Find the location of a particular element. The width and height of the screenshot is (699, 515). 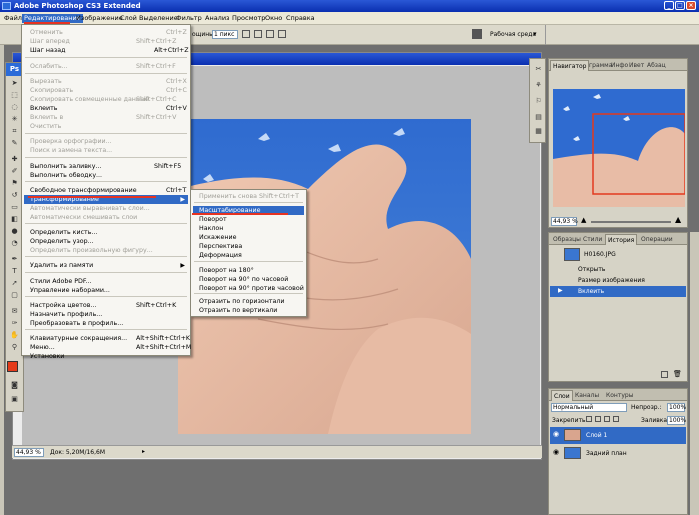

transform-menu-item: Перспектива is located at coordinates (248, 246).